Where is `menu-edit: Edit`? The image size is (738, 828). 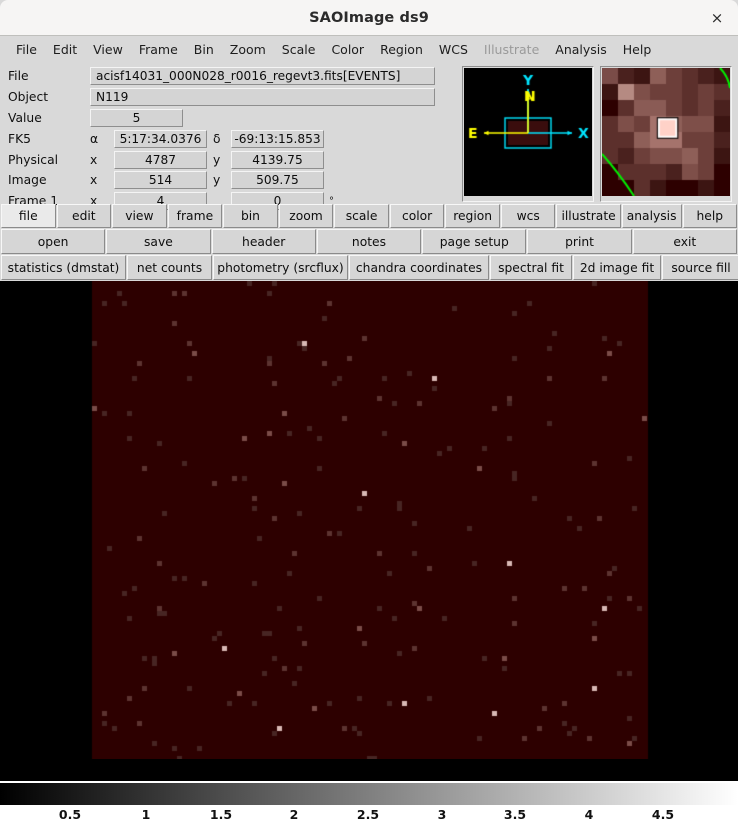 menu-edit: Edit is located at coordinates (65, 49).